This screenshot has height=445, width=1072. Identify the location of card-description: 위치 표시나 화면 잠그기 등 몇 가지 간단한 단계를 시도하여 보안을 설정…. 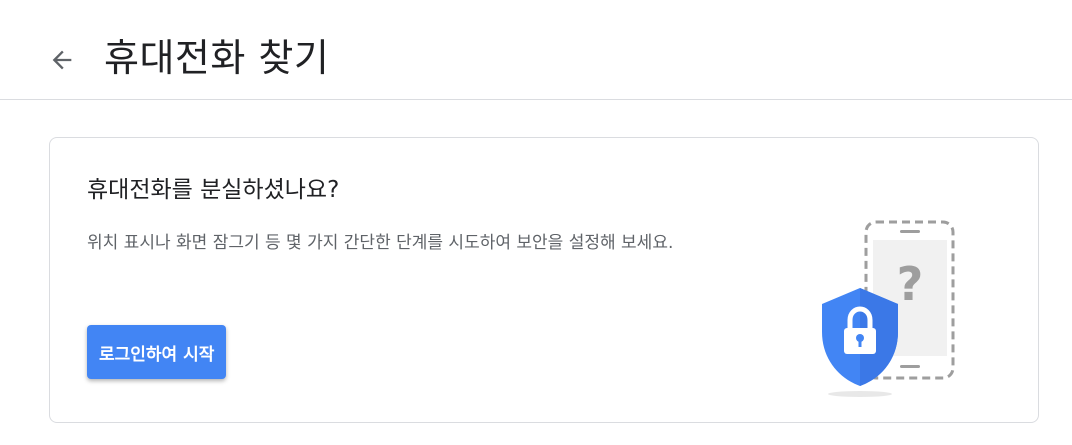
(380, 243).